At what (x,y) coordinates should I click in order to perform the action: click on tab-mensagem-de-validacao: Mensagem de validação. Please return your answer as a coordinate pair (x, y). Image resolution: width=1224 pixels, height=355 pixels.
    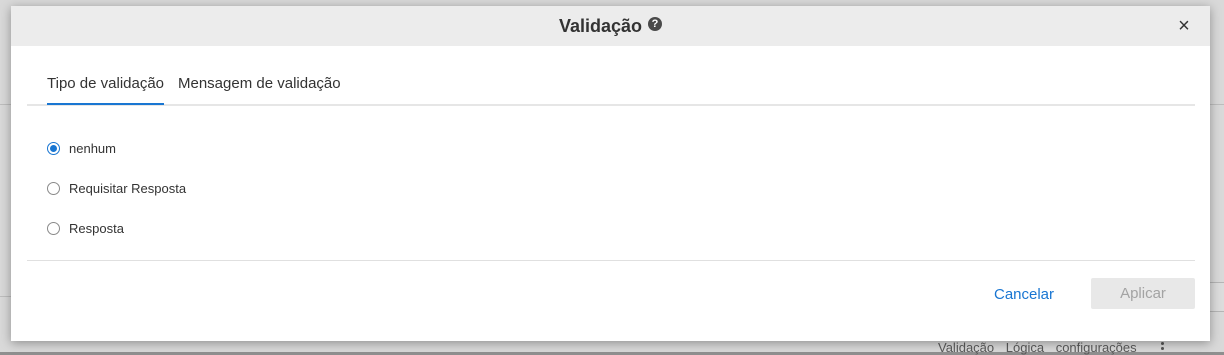
    Looking at the image, I should click on (259, 89).